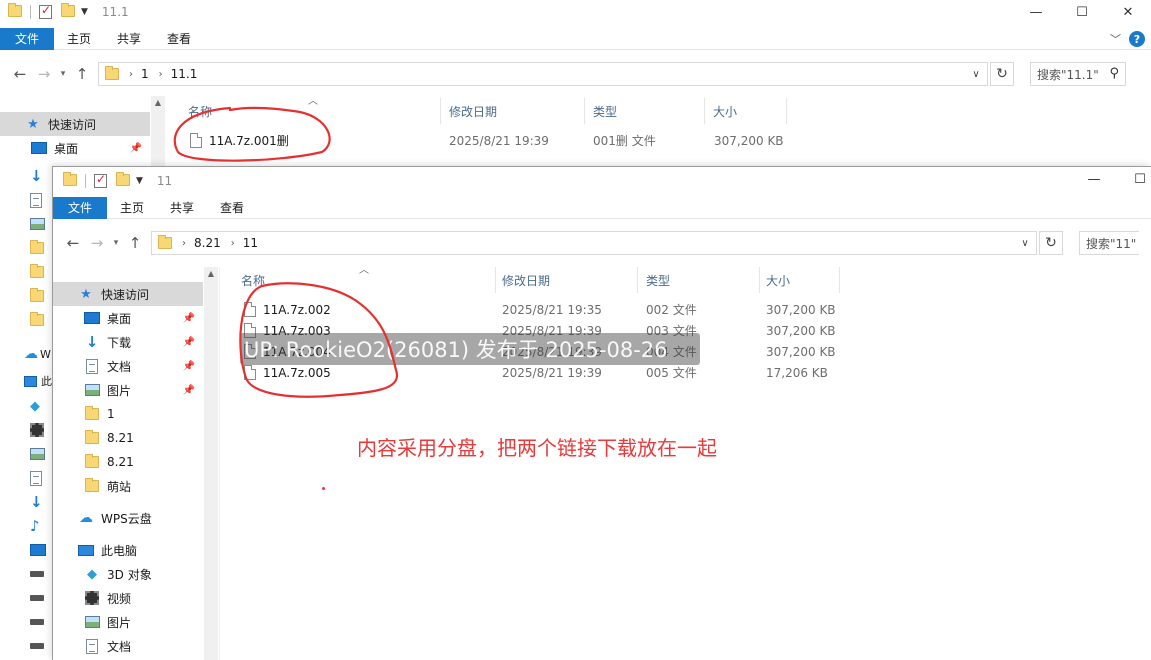  I want to click on sidebar-item-this-pc: 此电脑, so click(128, 550).